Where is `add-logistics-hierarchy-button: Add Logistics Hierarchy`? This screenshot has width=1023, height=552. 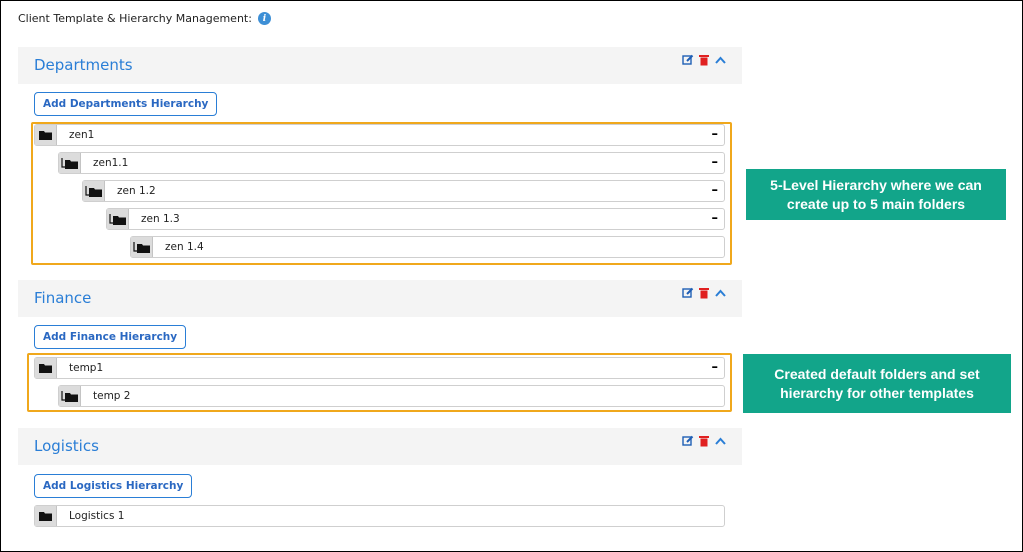 add-logistics-hierarchy-button: Add Logistics Hierarchy is located at coordinates (113, 486).